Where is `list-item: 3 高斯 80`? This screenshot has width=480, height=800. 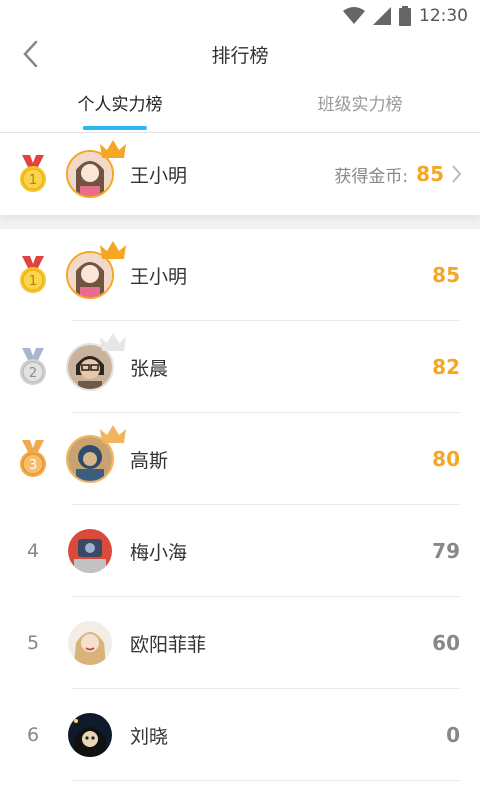 list-item: 3 高斯 80 is located at coordinates (240, 459).